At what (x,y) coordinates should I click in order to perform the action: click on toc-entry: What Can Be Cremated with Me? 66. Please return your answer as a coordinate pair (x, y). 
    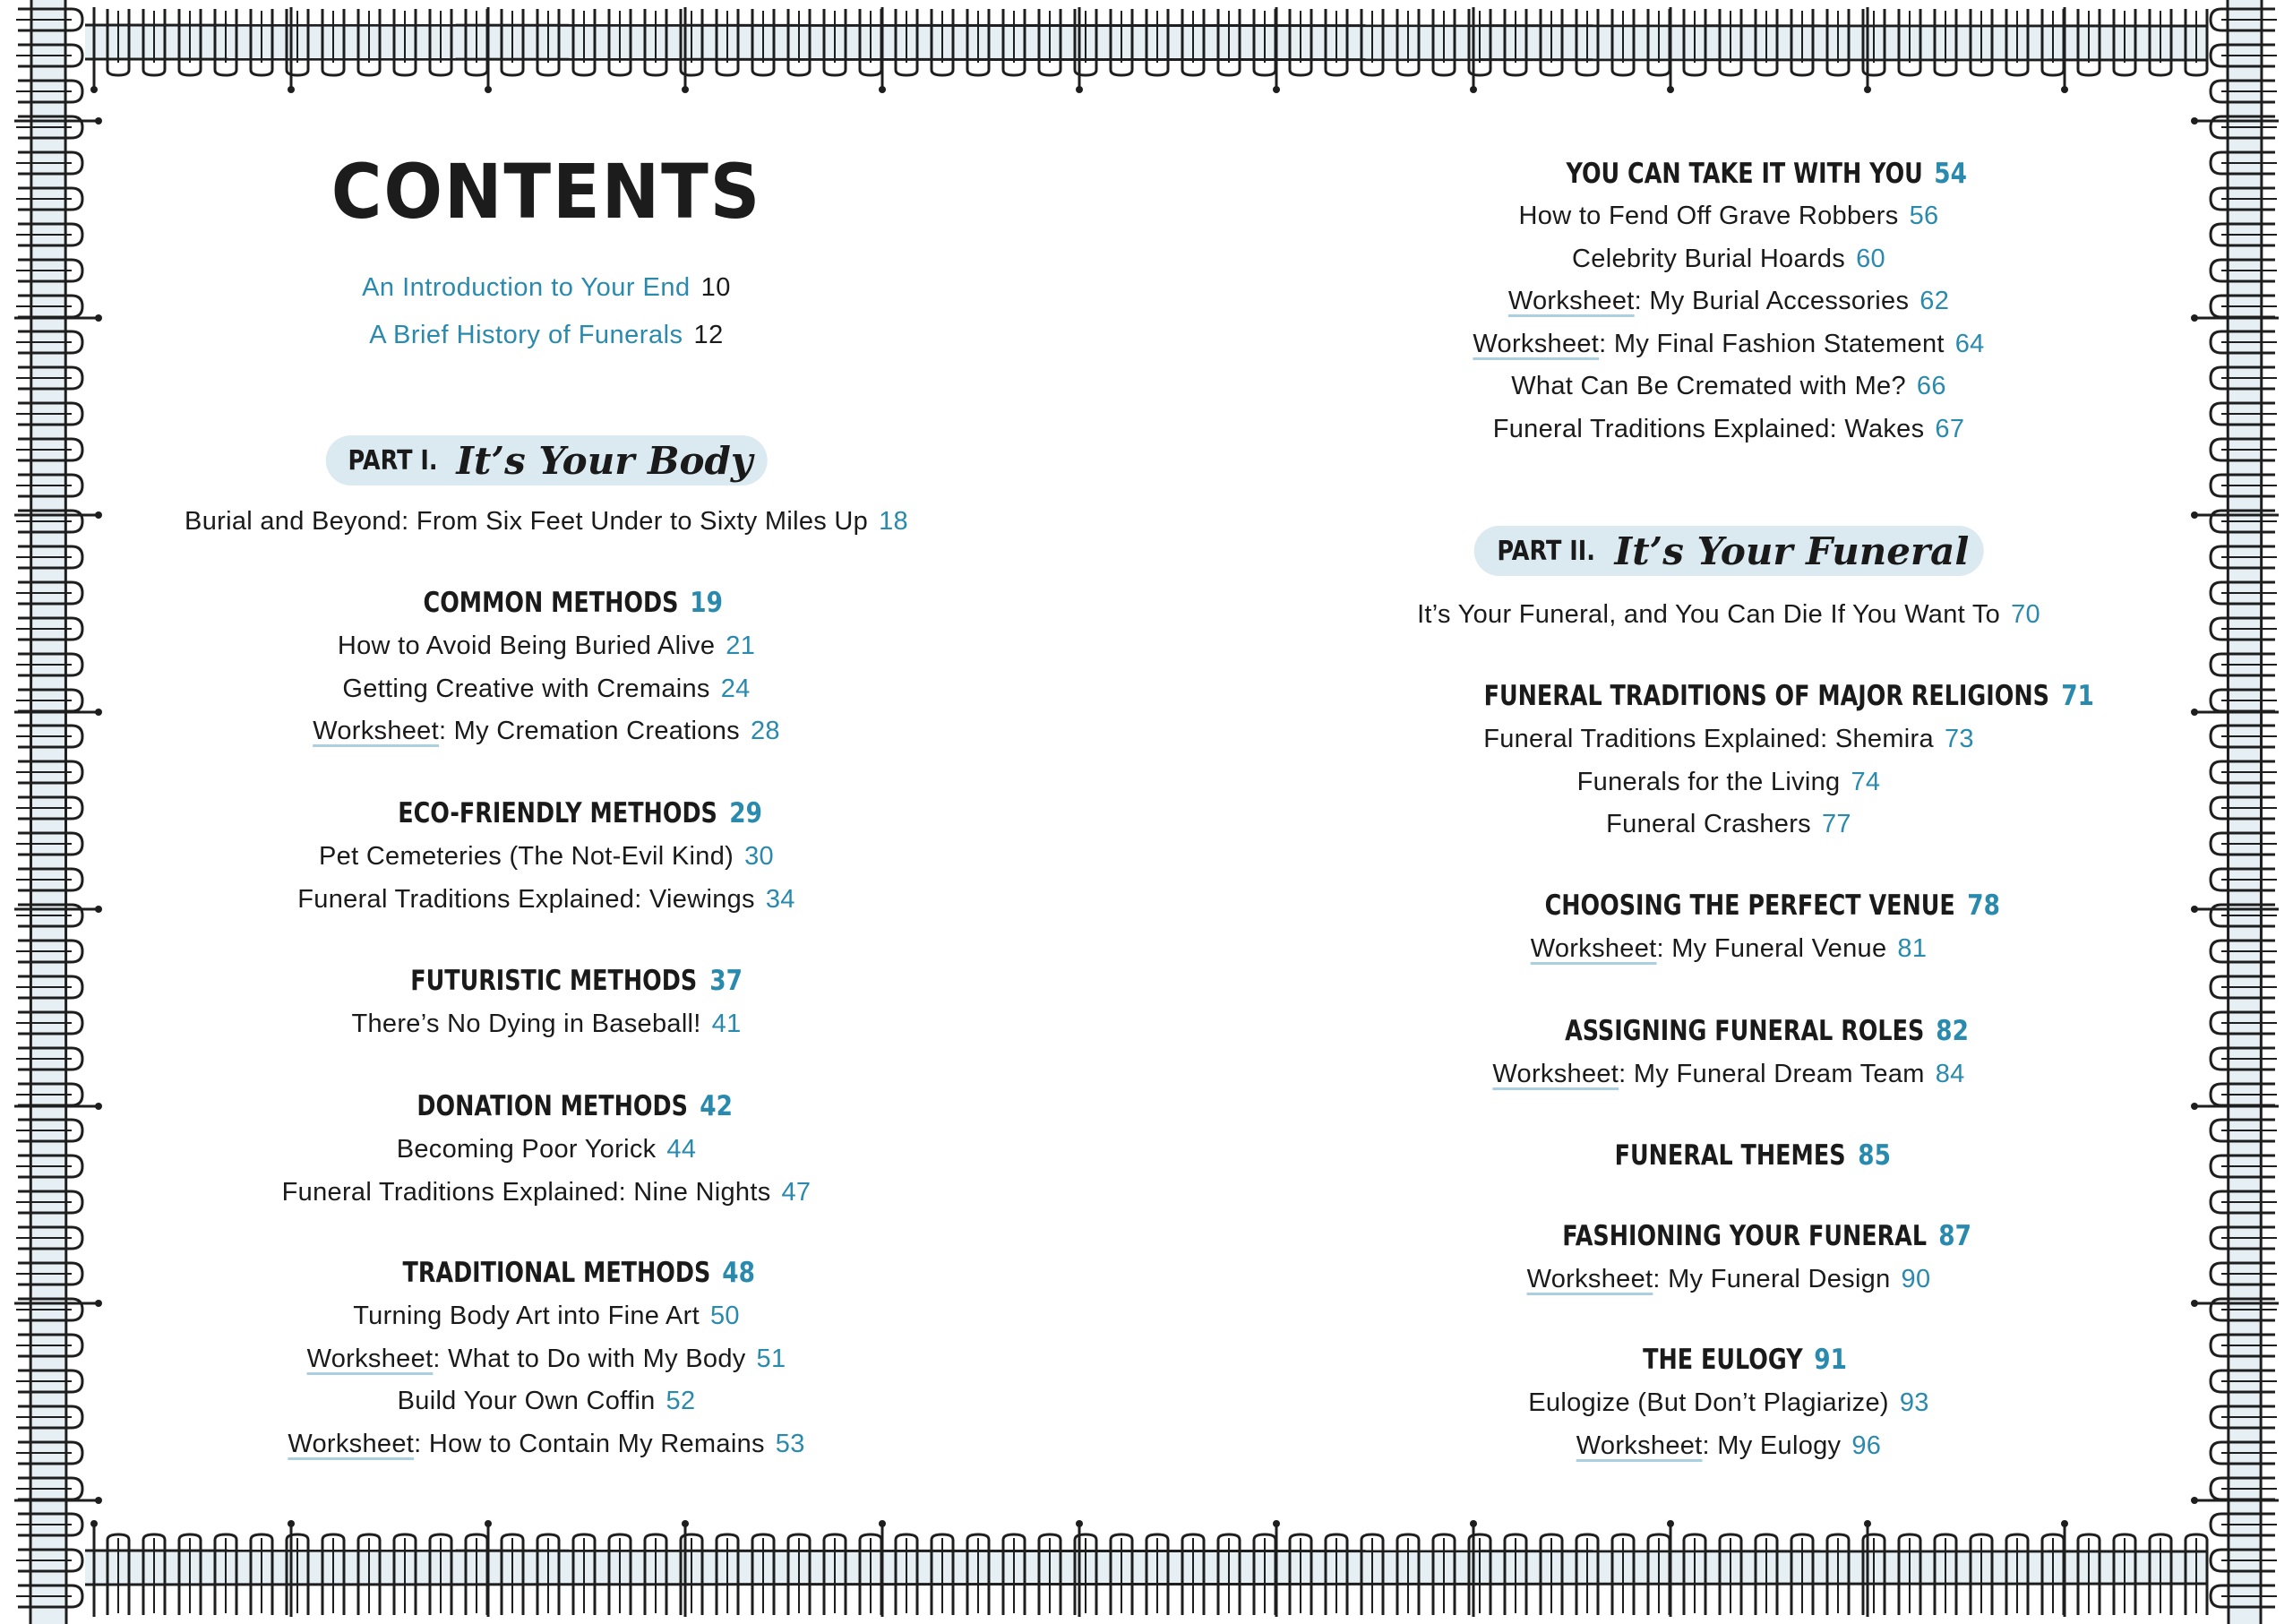
    Looking at the image, I should click on (1729, 386).